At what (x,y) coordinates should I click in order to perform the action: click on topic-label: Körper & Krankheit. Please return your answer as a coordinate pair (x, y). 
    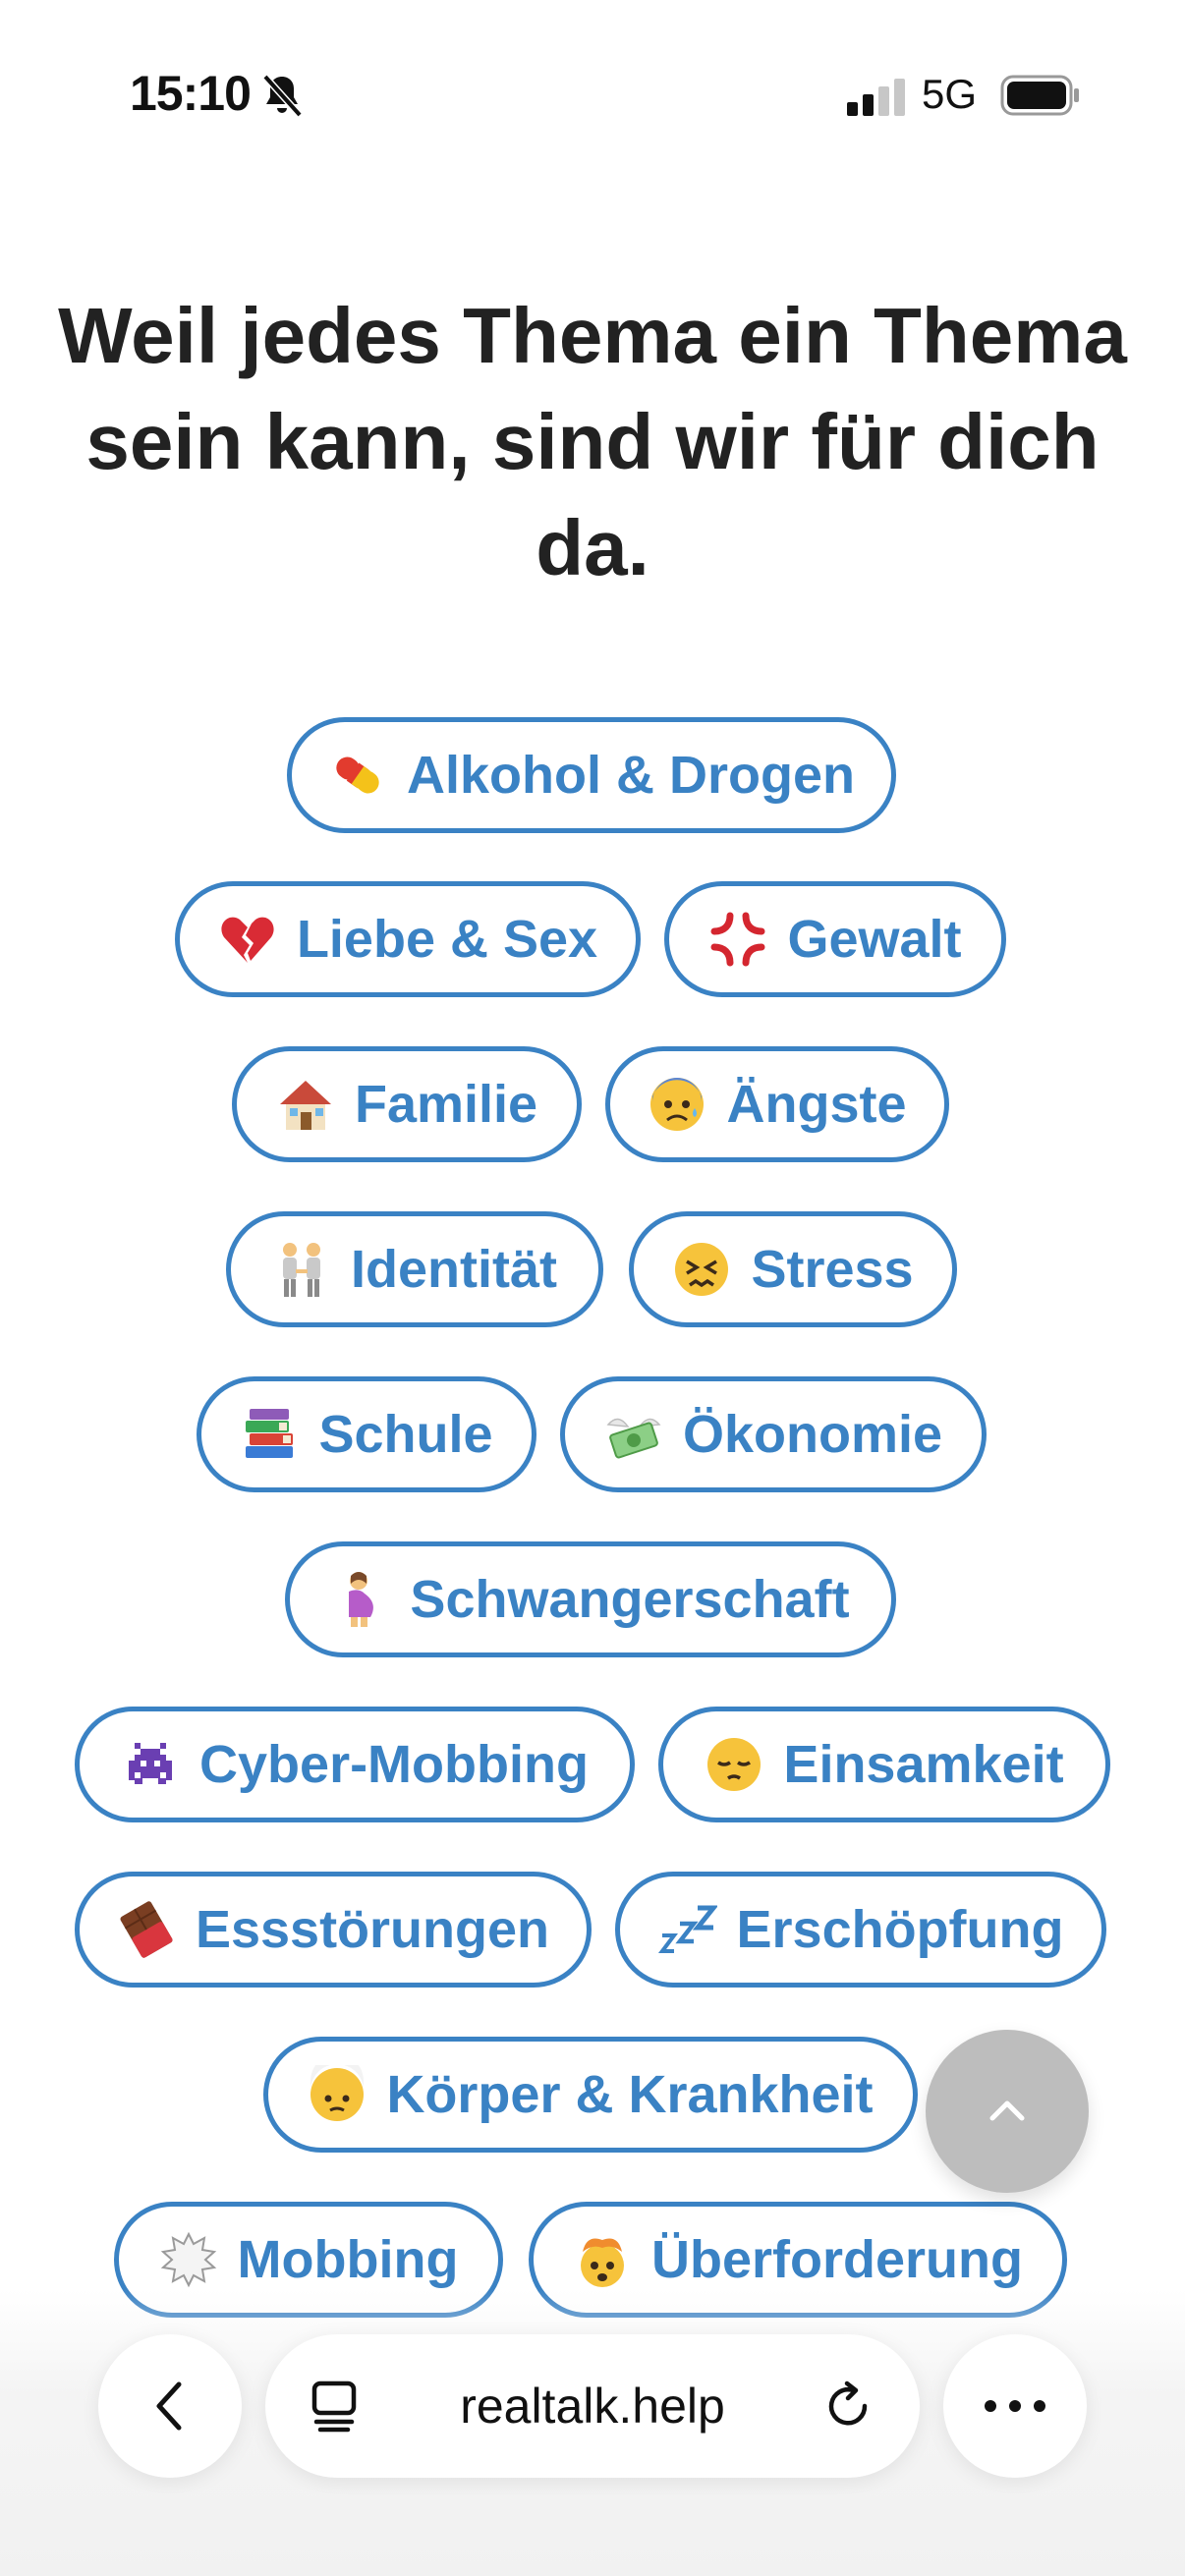
    Looking at the image, I should click on (630, 2094).